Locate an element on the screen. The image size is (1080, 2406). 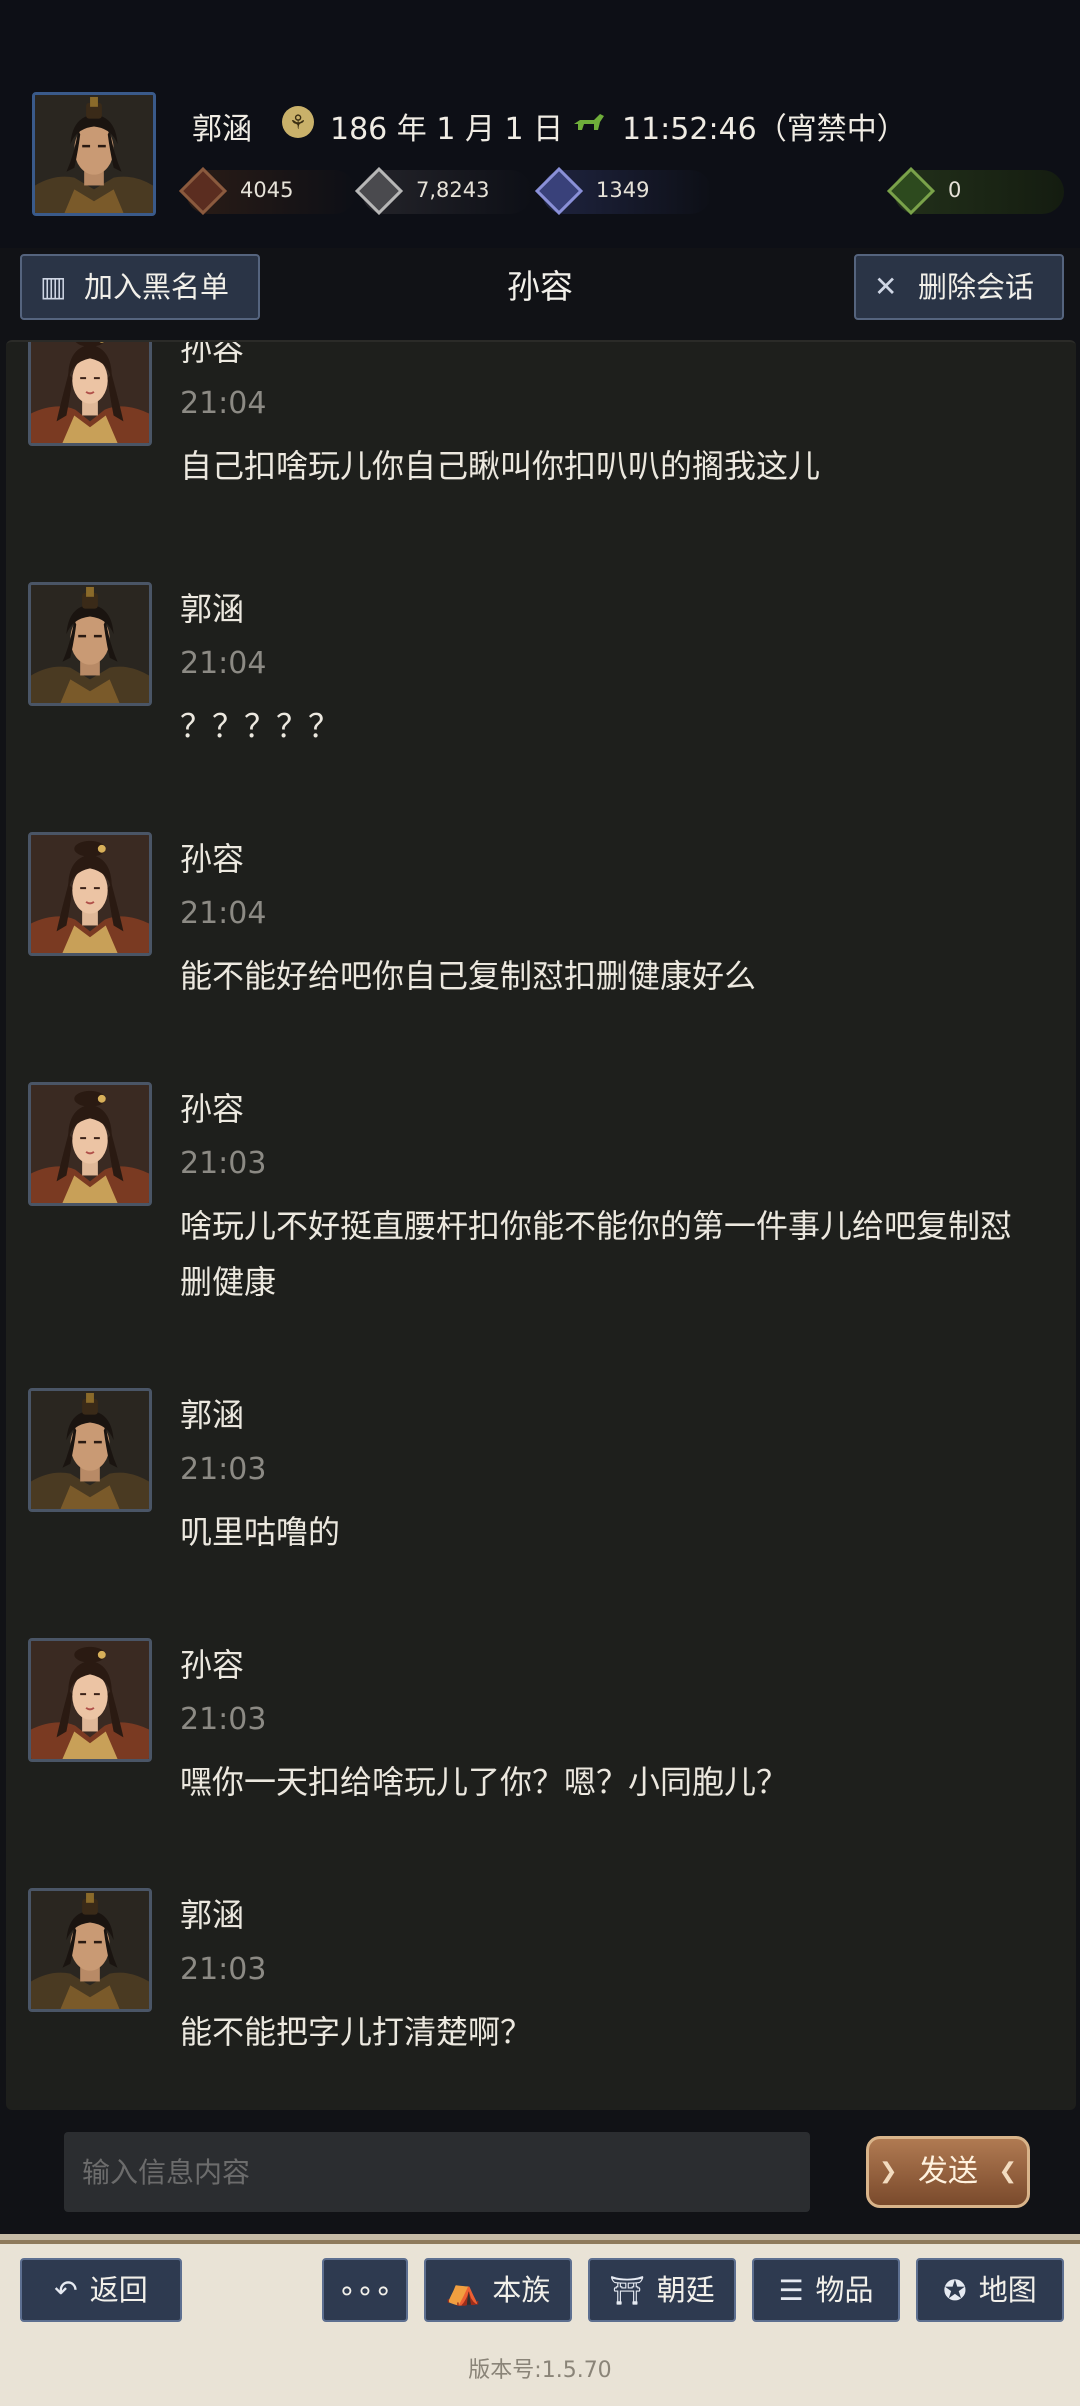
resource-value: 7,8243 is located at coordinates (453, 190).